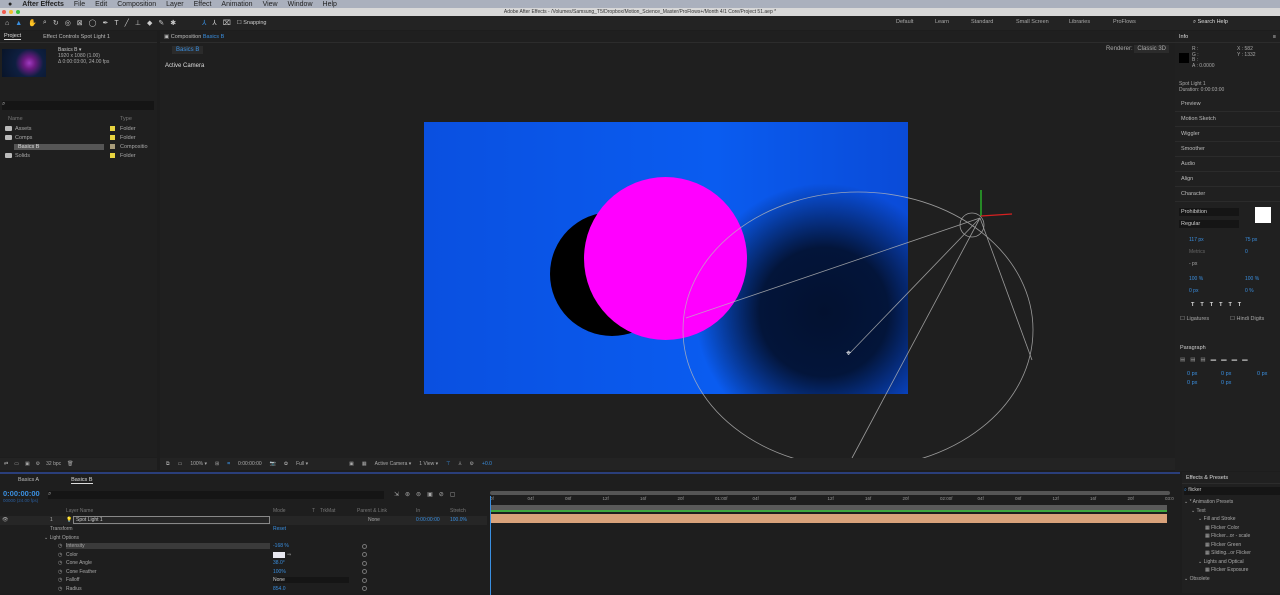  I want to click on tab-basics-a: Basics A, so click(28, 480).